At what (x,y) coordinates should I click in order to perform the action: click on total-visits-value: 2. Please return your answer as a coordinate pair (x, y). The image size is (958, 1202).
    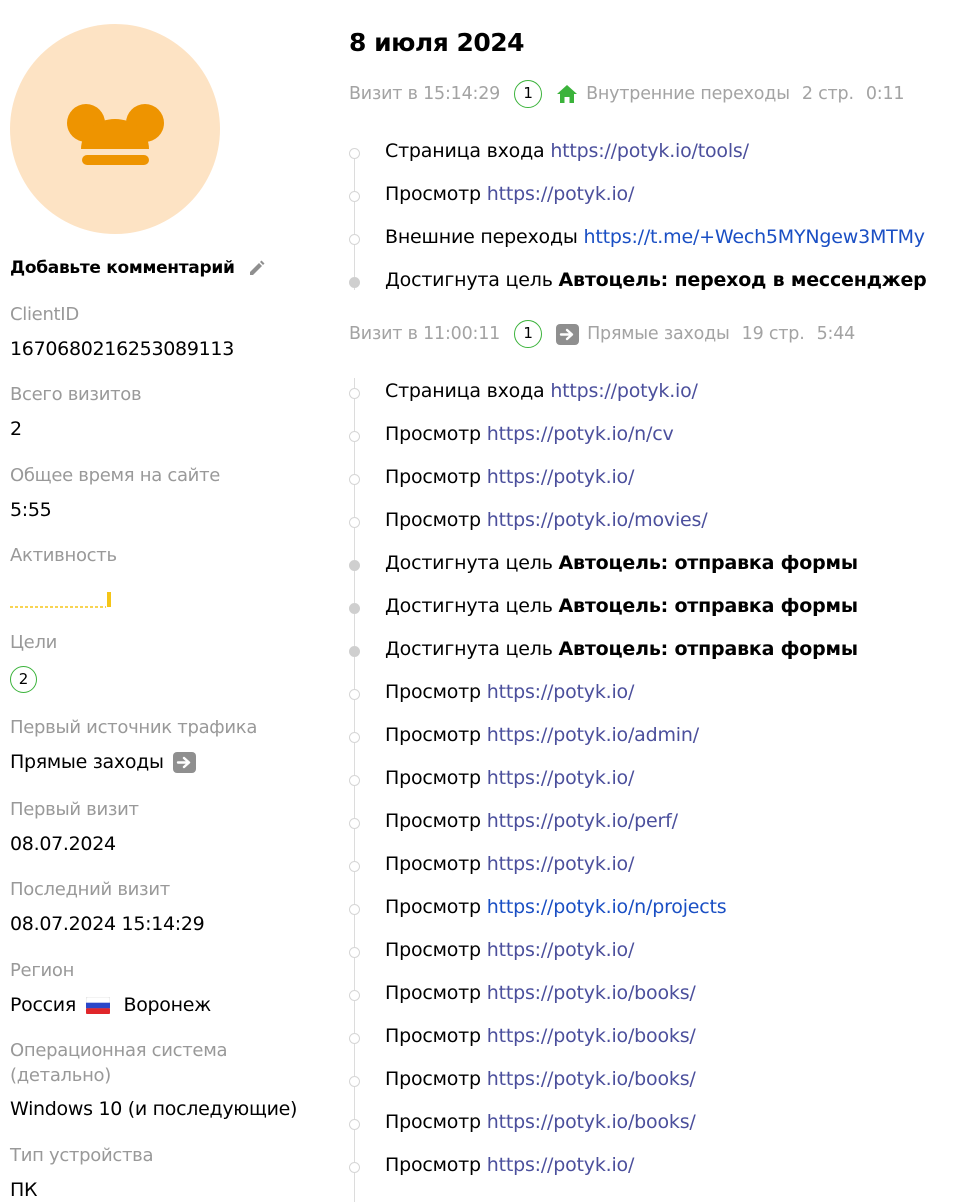
    Looking at the image, I should click on (16, 429).